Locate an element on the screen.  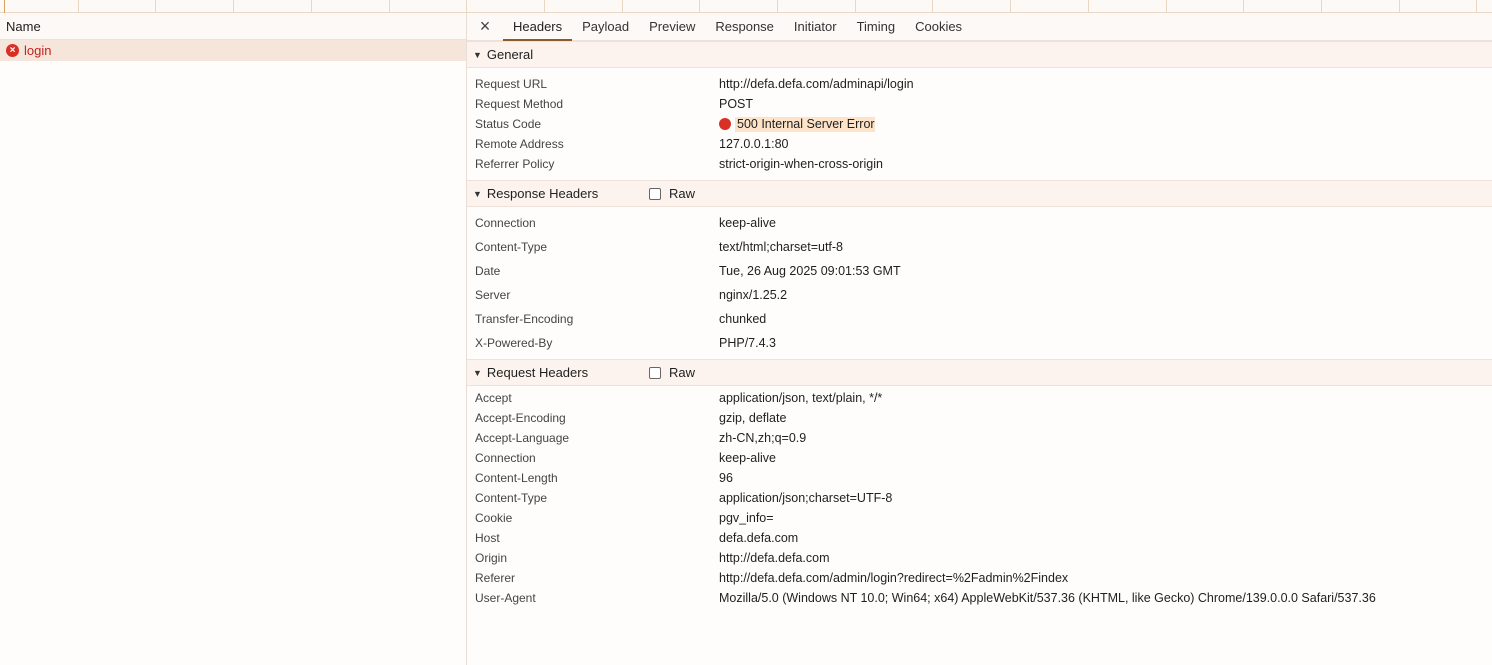
header-key: Request Method is located at coordinates (519, 104).